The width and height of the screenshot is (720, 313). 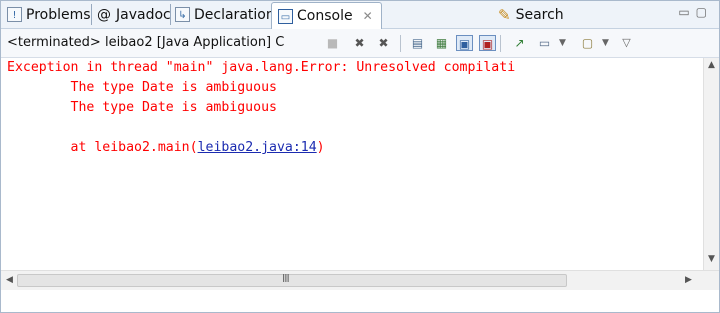 I want to click on tab-declaration-label: Declaration, so click(x=234, y=14).